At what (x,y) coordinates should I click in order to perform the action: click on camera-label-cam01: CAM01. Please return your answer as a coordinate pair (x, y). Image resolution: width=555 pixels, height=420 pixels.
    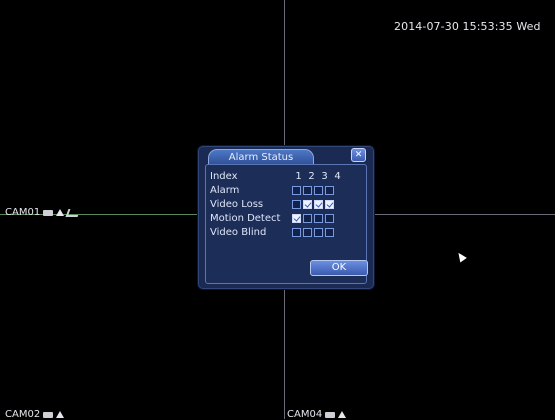
    Looking at the image, I should click on (43, 212).